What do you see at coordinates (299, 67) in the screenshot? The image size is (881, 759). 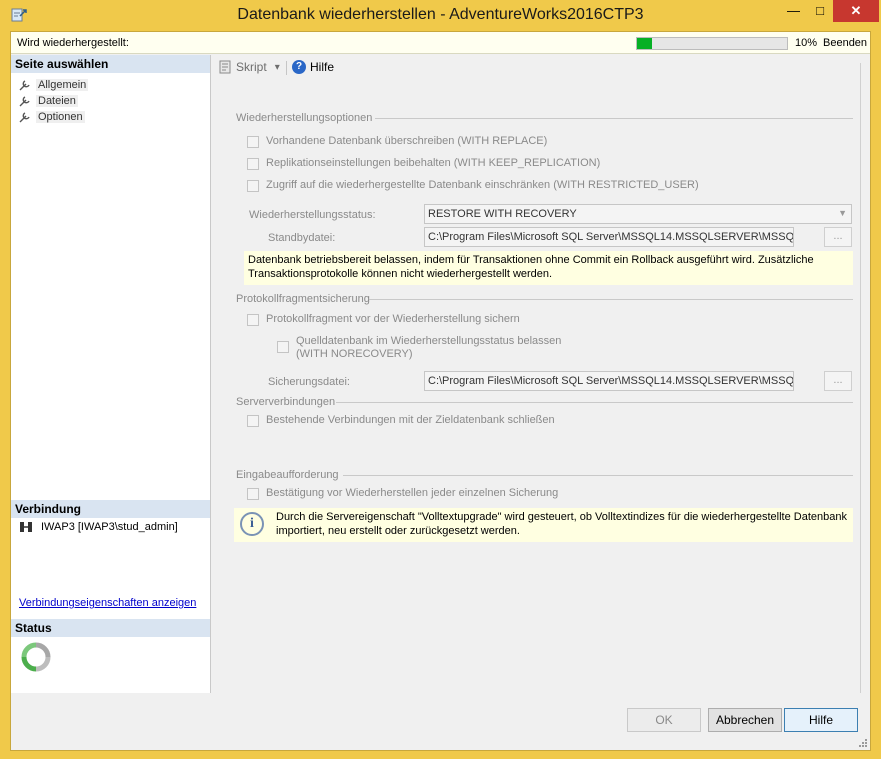 I see `help-icon: ?` at bounding box center [299, 67].